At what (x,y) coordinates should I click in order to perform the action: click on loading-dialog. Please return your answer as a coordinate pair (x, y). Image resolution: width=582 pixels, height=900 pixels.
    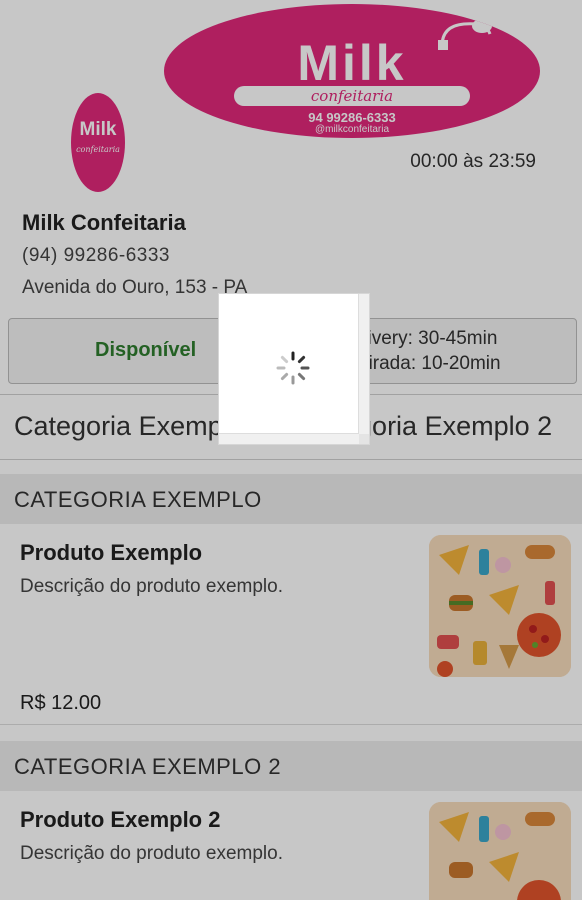
    Looking at the image, I should click on (294, 369).